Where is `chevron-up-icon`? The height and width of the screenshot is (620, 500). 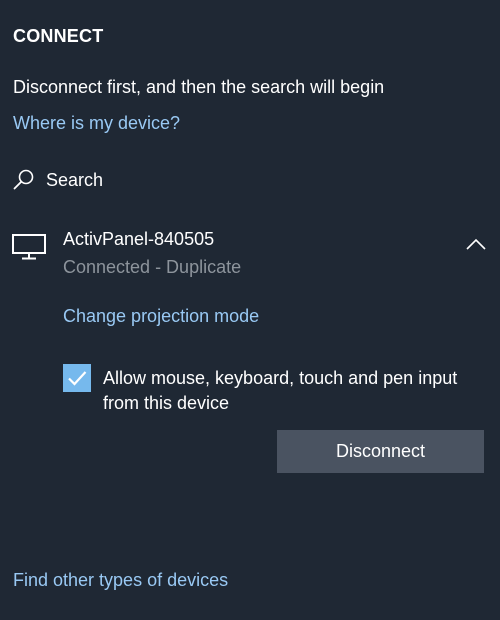 chevron-up-icon is located at coordinates (476, 244).